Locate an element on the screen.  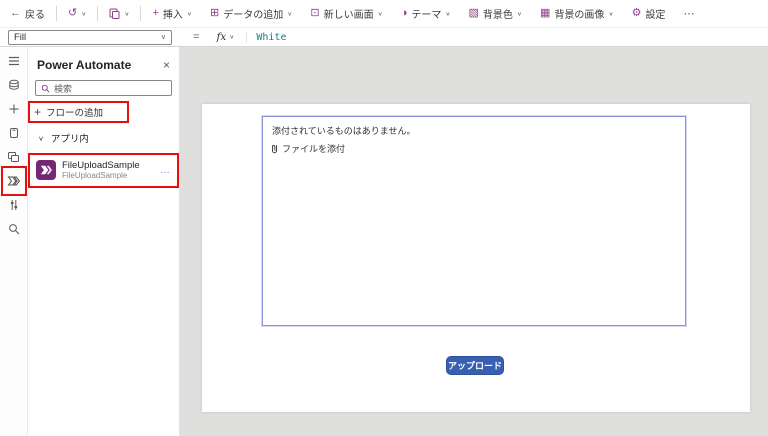
background-image-icon: ▦ is located at coordinates (545, 13).